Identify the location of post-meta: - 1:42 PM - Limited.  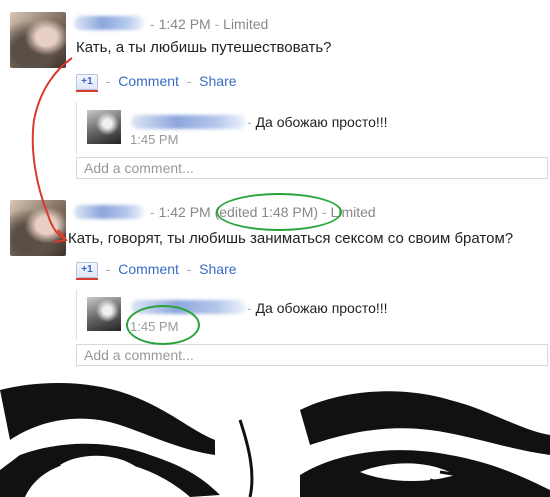
(209, 24).